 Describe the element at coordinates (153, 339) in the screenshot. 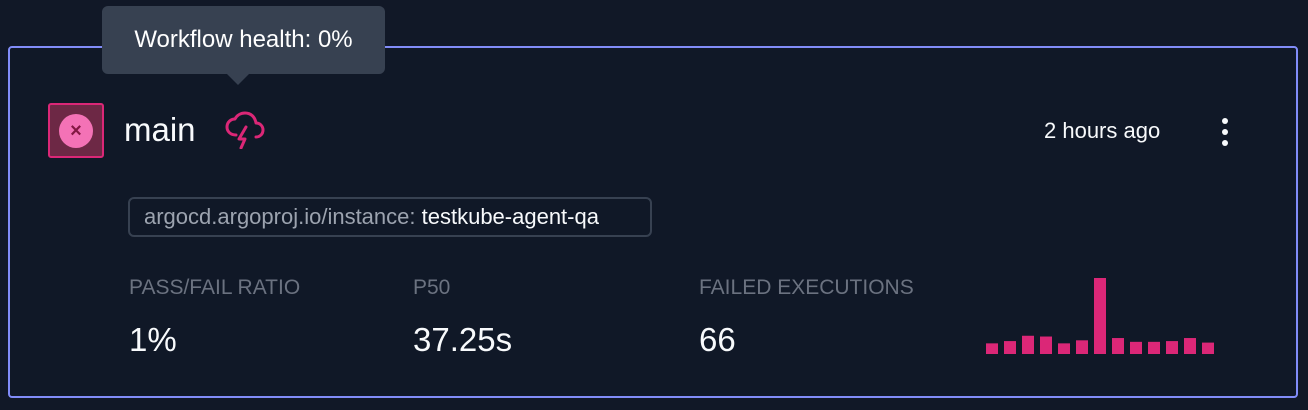

I see `pass-fail-ratio-value: 1%` at that location.